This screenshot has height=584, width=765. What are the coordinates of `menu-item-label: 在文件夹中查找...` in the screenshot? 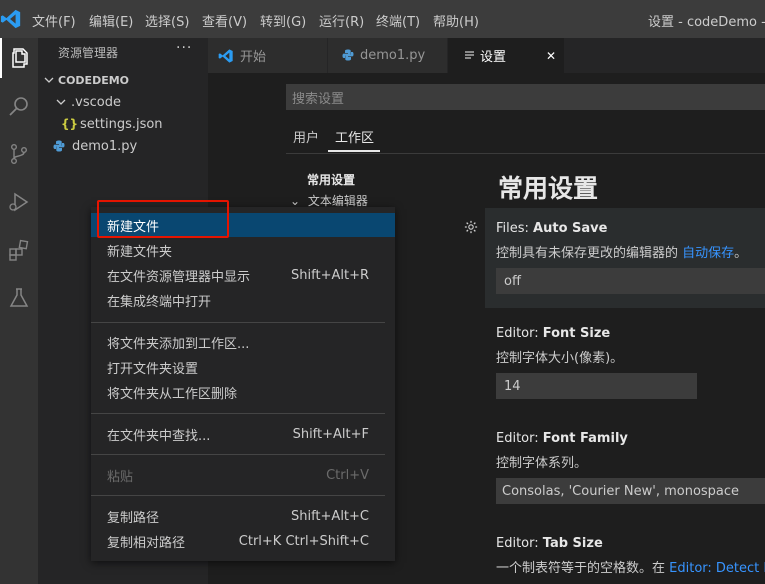 It's located at (159, 436).